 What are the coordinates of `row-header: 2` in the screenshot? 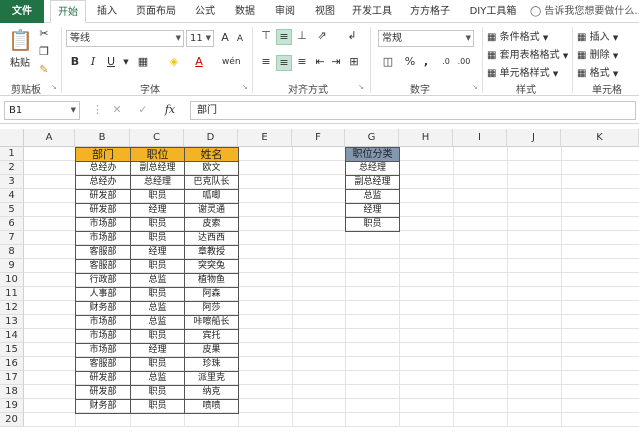 It's located at (12, 168).